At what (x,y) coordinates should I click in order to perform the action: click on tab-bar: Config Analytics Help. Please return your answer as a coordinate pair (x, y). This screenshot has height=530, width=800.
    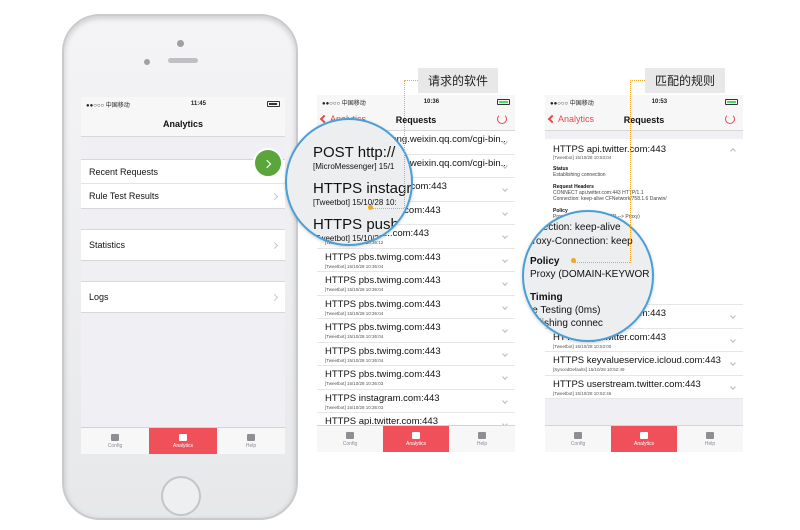
    Looking at the image, I should click on (416, 438).